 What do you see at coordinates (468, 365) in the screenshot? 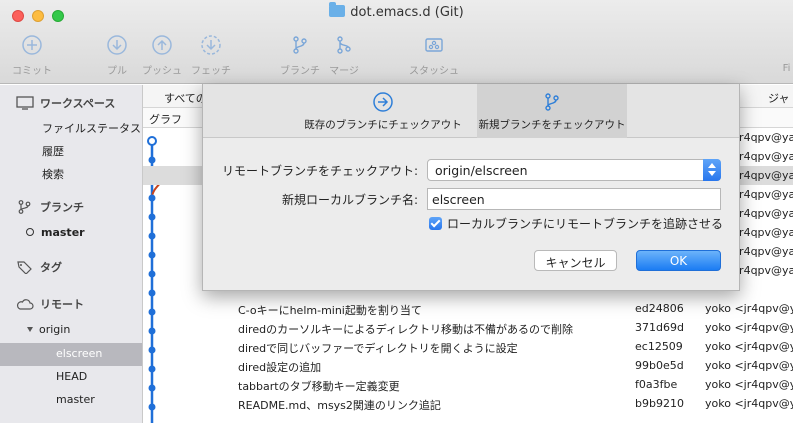
I see `table-row: dired設定の追加 99b0e5d yoko <jr4qpv@ya` at bounding box center [468, 365].